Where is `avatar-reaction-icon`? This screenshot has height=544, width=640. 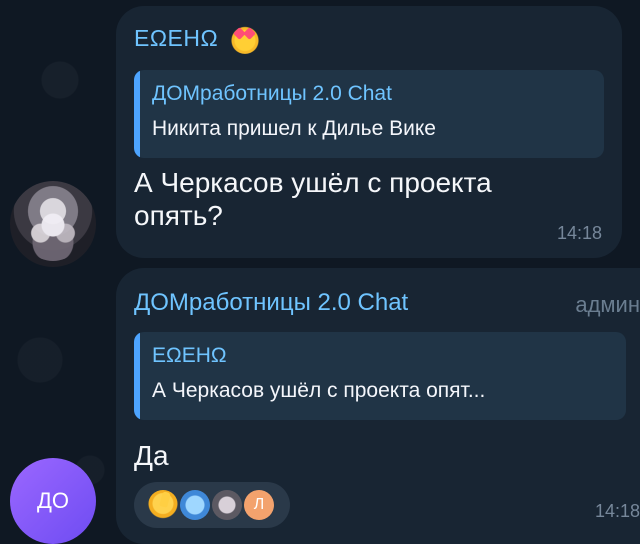 avatar-reaction-icon is located at coordinates (227, 505).